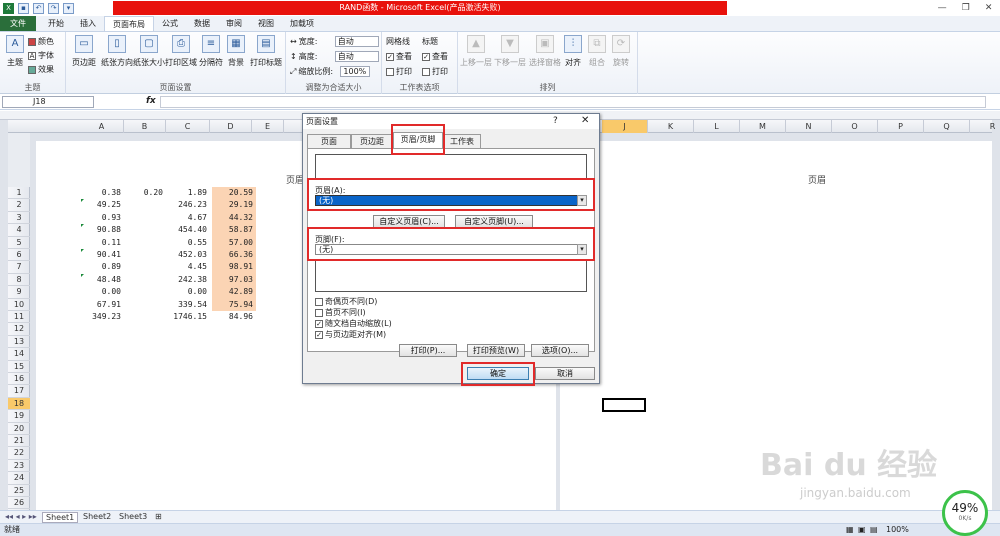 The width and height of the screenshot is (1000, 536). What do you see at coordinates (188, 267) in the screenshot?
I see `cell-C7: 4.45` at bounding box center [188, 267].